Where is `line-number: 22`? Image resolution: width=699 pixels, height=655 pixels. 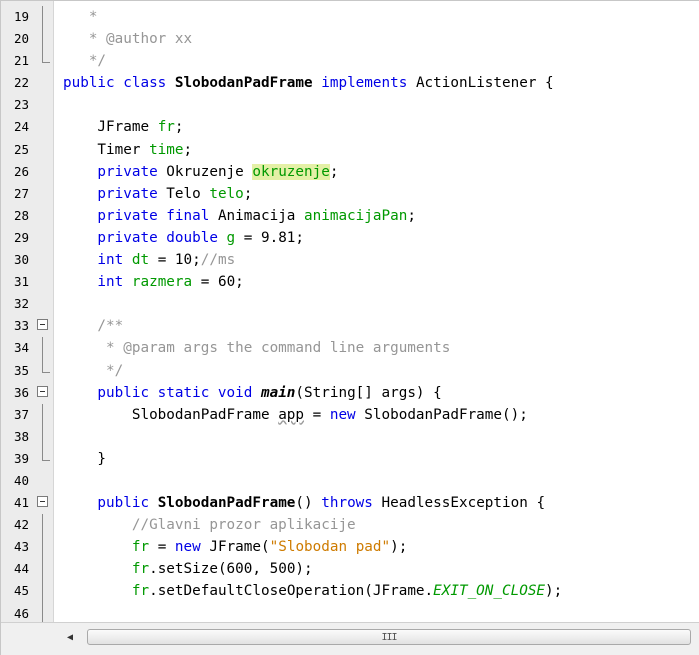
line-number: 22 is located at coordinates (21, 83).